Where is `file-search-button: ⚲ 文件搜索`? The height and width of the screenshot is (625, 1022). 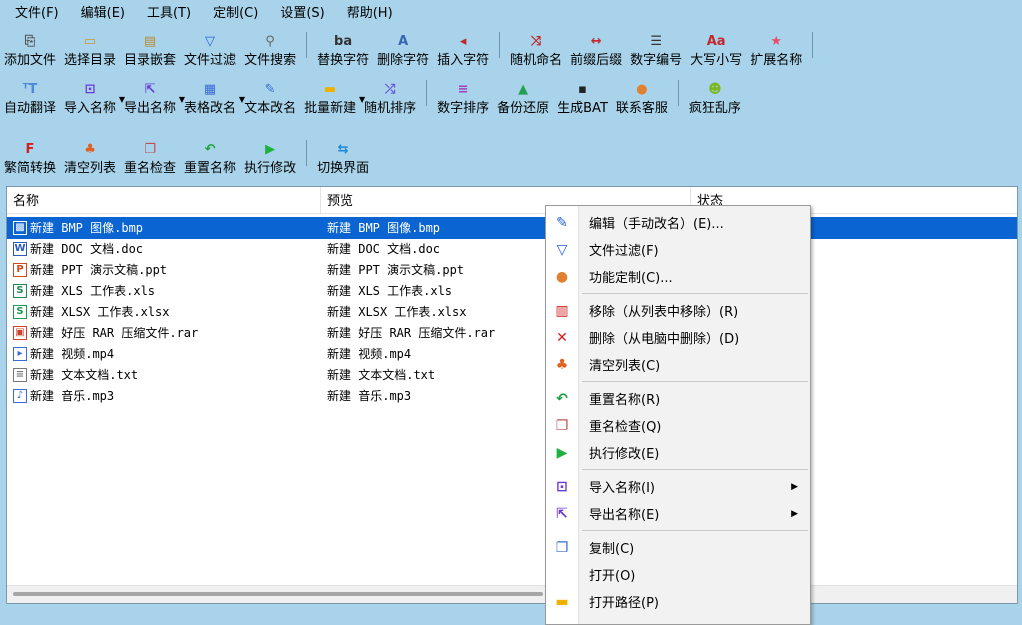
file-search-button: ⚲ 文件搜索 is located at coordinates (270, 49).